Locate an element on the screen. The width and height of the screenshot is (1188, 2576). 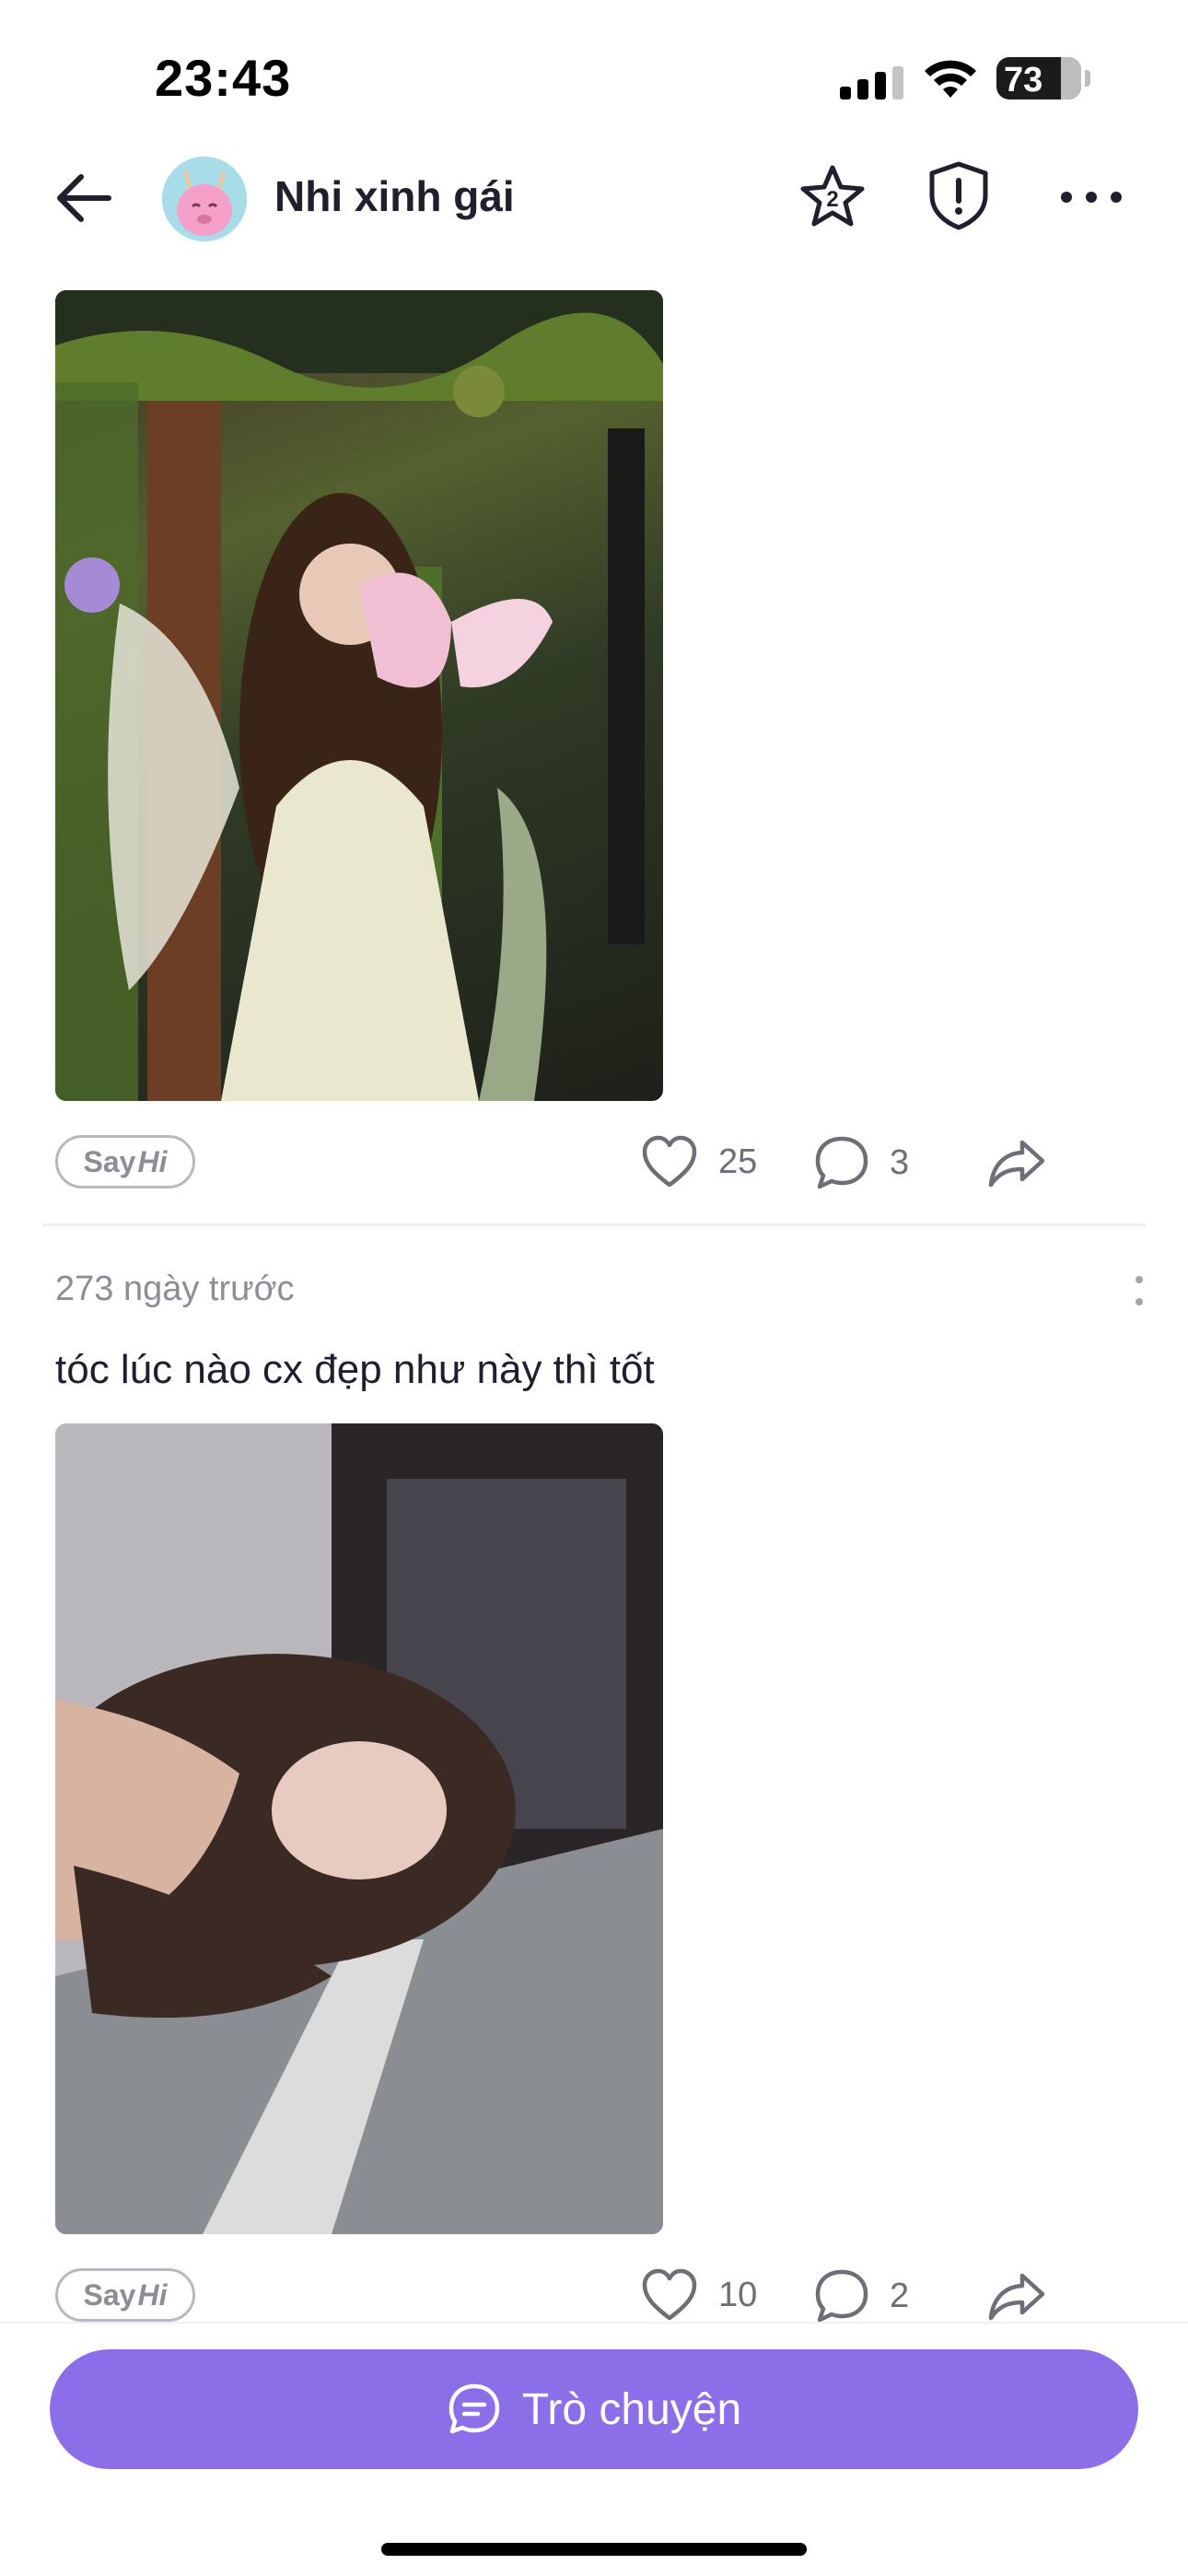
wifi-icon is located at coordinates (951, 79).